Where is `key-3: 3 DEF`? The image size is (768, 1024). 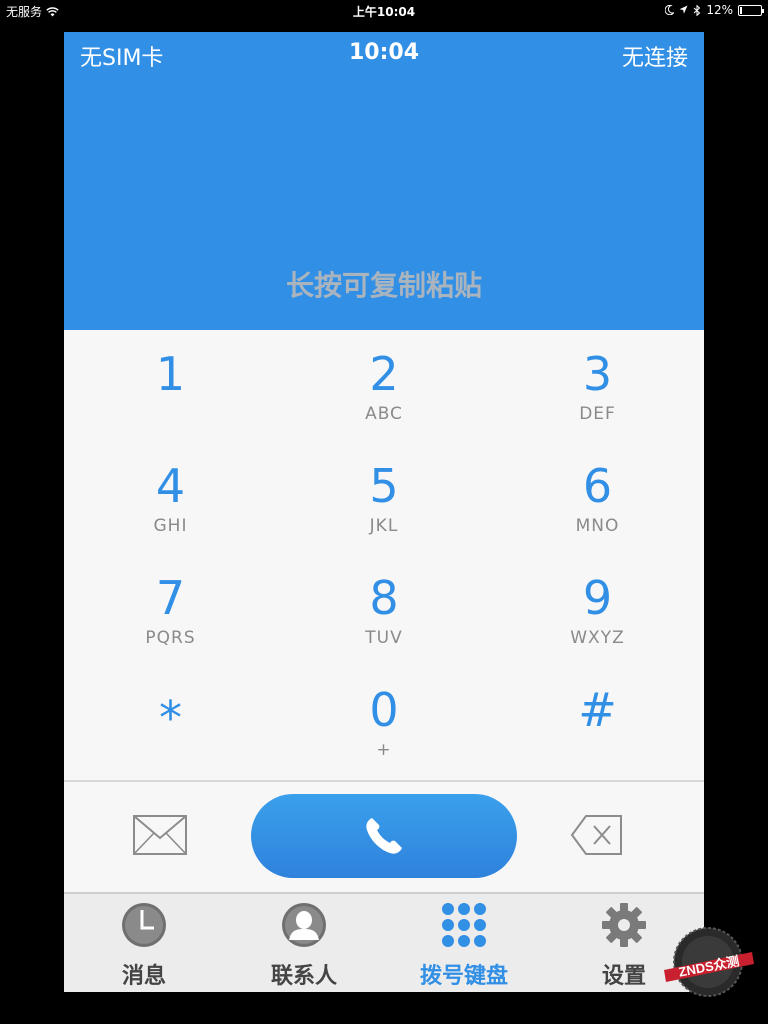 key-3: 3 DEF is located at coordinates (597, 386).